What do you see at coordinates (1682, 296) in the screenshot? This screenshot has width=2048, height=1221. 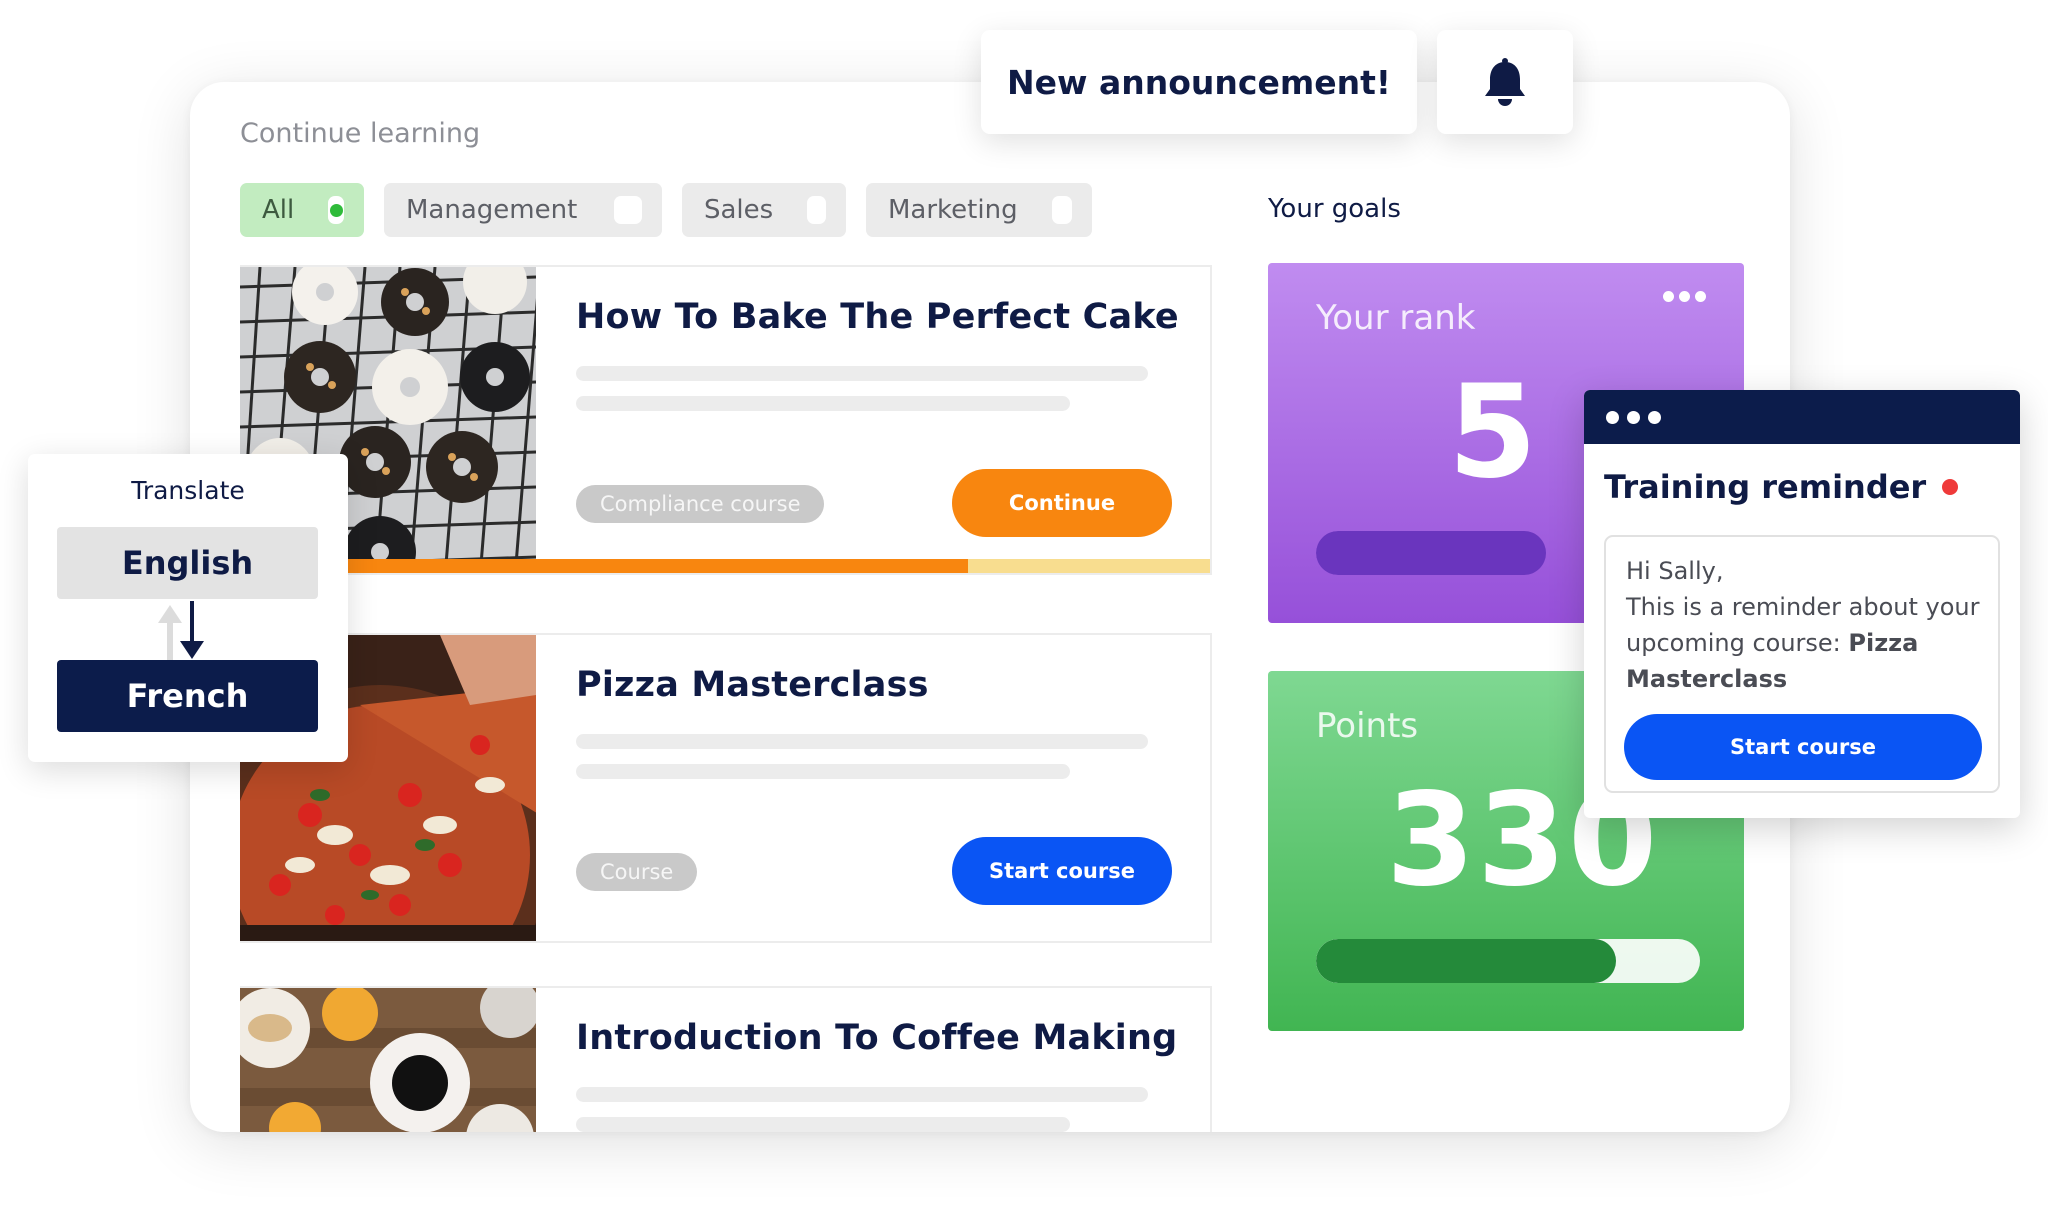 I see `more-options-icon` at bounding box center [1682, 296].